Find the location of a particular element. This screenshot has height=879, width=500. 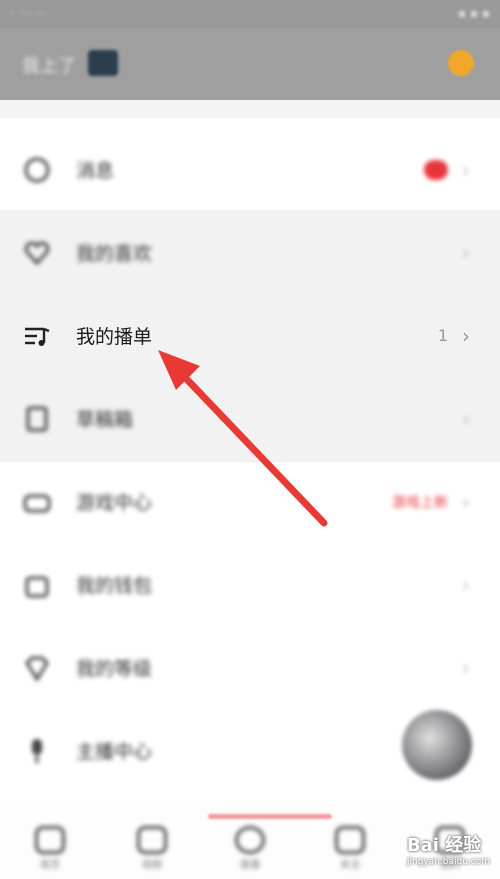

user-avatar is located at coordinates (103, 63).